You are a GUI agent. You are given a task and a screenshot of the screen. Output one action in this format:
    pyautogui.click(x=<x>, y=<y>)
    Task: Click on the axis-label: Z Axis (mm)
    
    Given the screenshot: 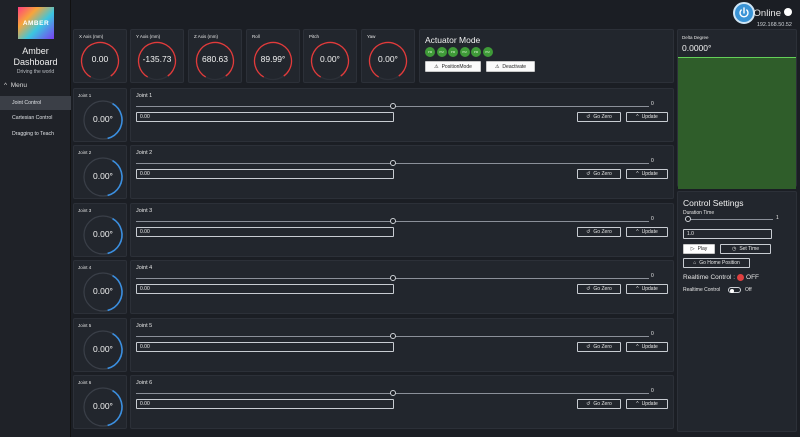 What is the action you would take?
    pyautogui.click(x=206, y=36)
    